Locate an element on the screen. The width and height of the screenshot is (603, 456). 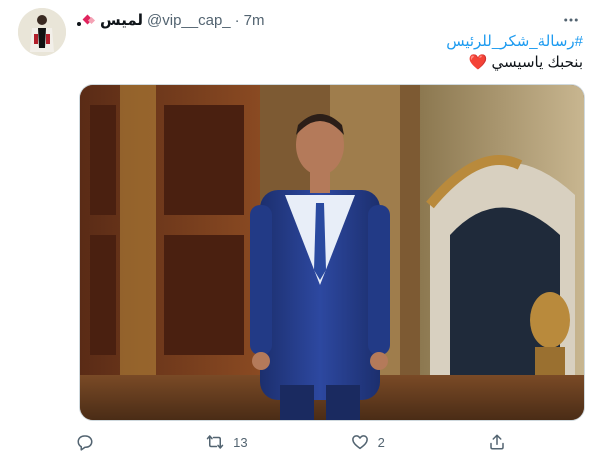
reply-button is located at coordinates (89, 442).